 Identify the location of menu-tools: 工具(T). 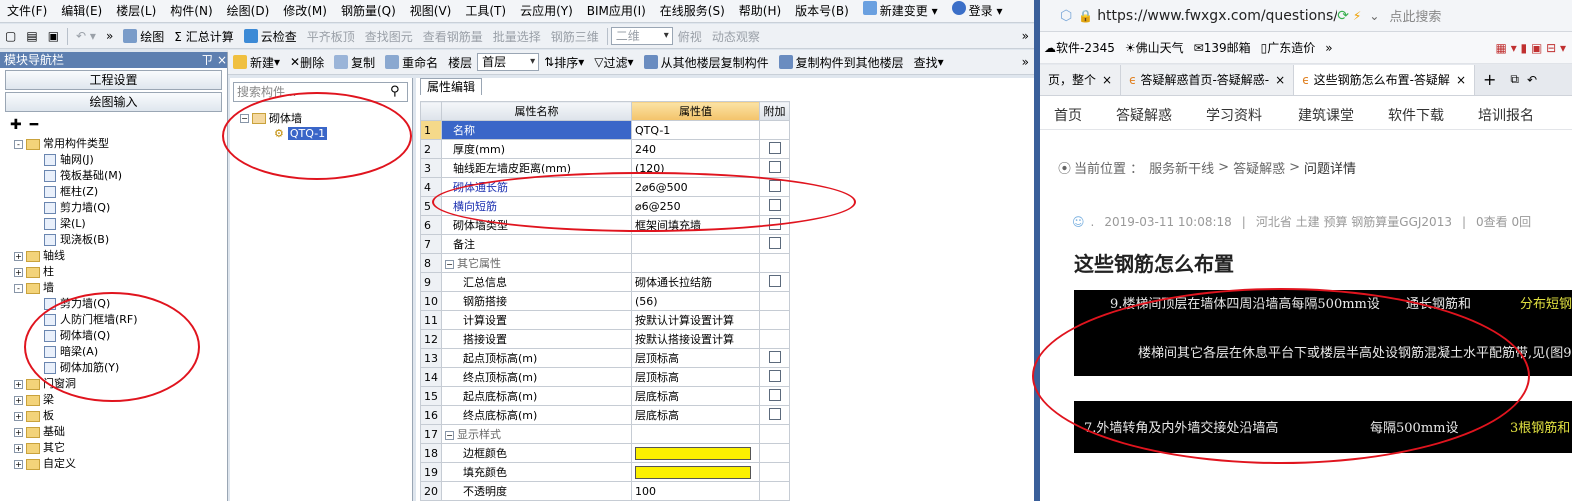
(485, 11).